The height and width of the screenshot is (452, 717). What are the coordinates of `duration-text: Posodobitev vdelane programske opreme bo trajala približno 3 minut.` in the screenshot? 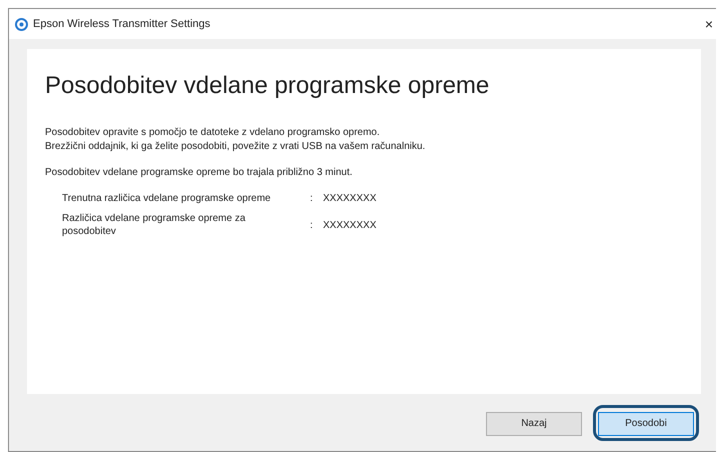 It's located at (199, 173).